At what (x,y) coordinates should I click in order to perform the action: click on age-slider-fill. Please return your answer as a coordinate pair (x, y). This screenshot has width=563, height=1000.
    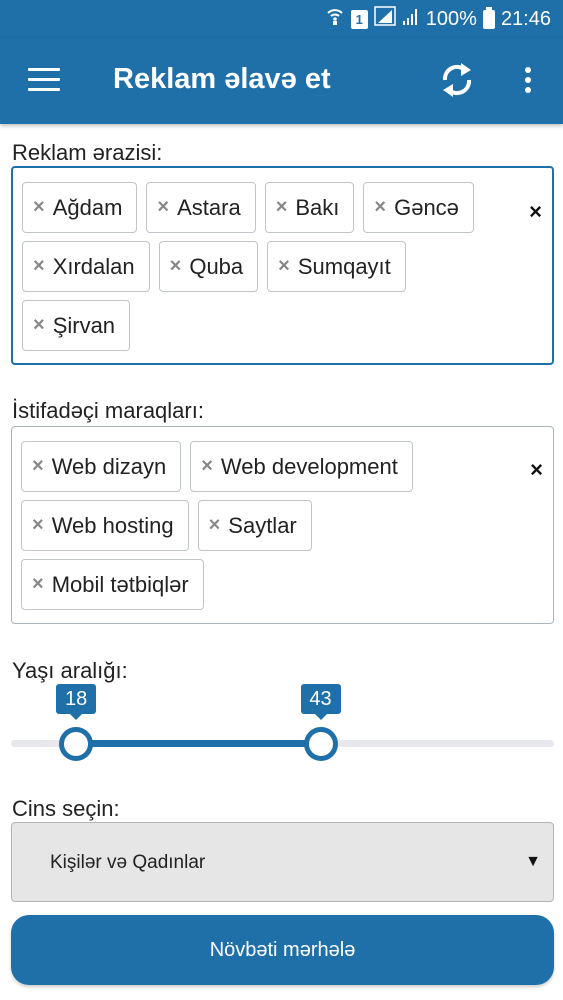
    Looking at the image, I should click on (198, 743).